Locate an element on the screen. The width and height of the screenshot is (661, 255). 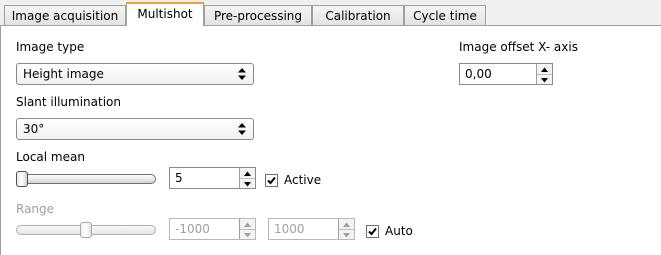
tab-pre-processing: Pre-processing is located at coordinates (258, 15).